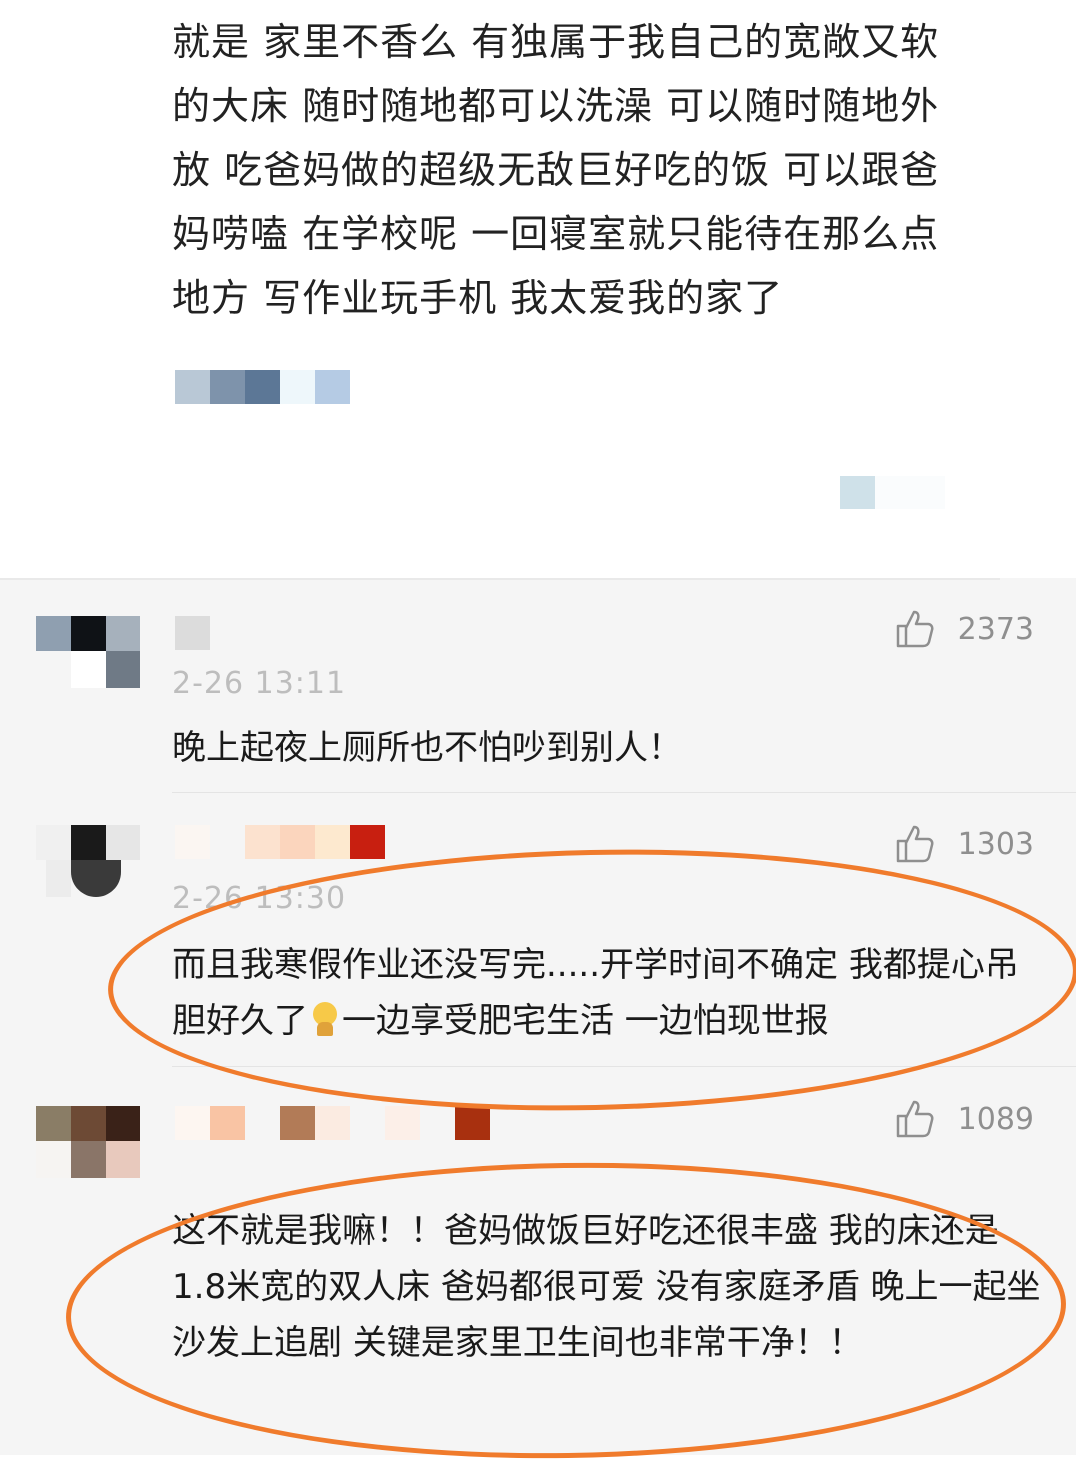  Describe the element at coordinates (624, 1066) in the screenshot. I see `divider` at that location.